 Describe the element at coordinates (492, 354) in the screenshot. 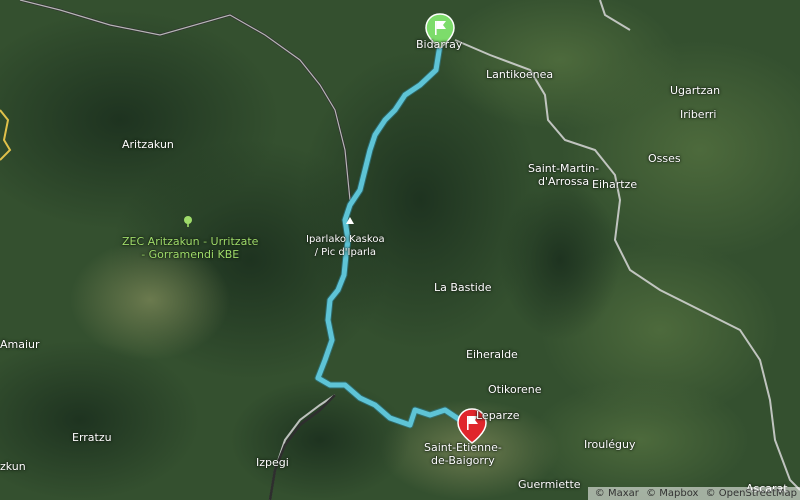

I see `place-label-eiheralde: Eiheralde` at that location.